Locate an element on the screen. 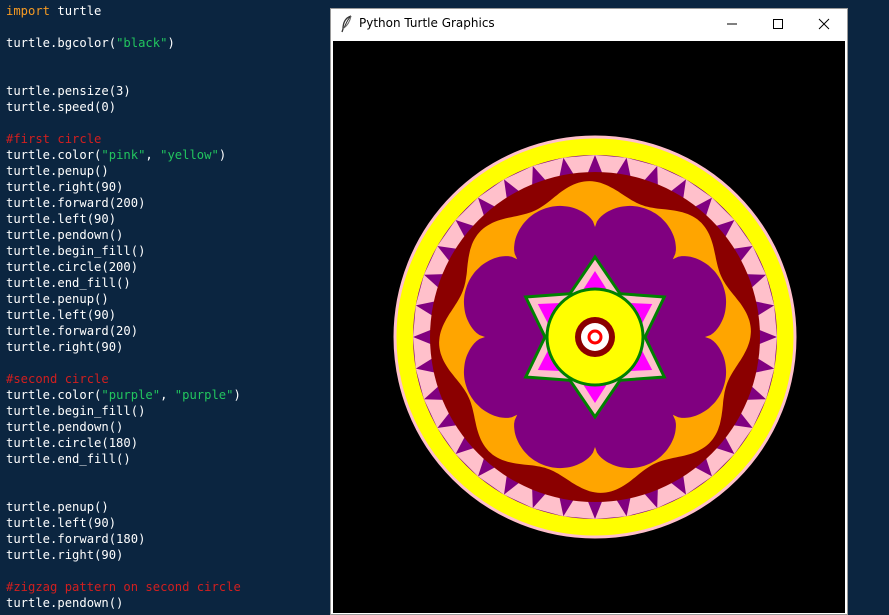 This screenshot has height=615, width=889. minimize-button is located at coordinates (732, 24).